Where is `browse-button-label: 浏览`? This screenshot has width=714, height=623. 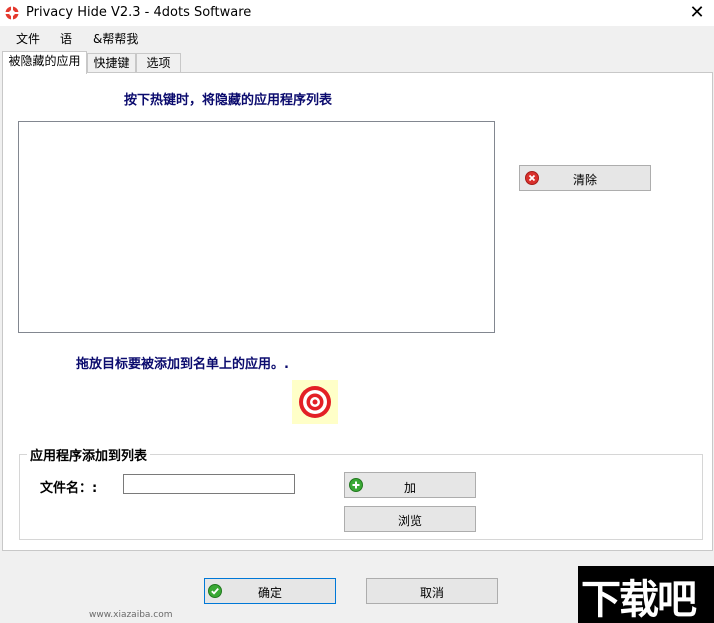 browse-button-label: 浏览 is located at coordinates (409, 521).